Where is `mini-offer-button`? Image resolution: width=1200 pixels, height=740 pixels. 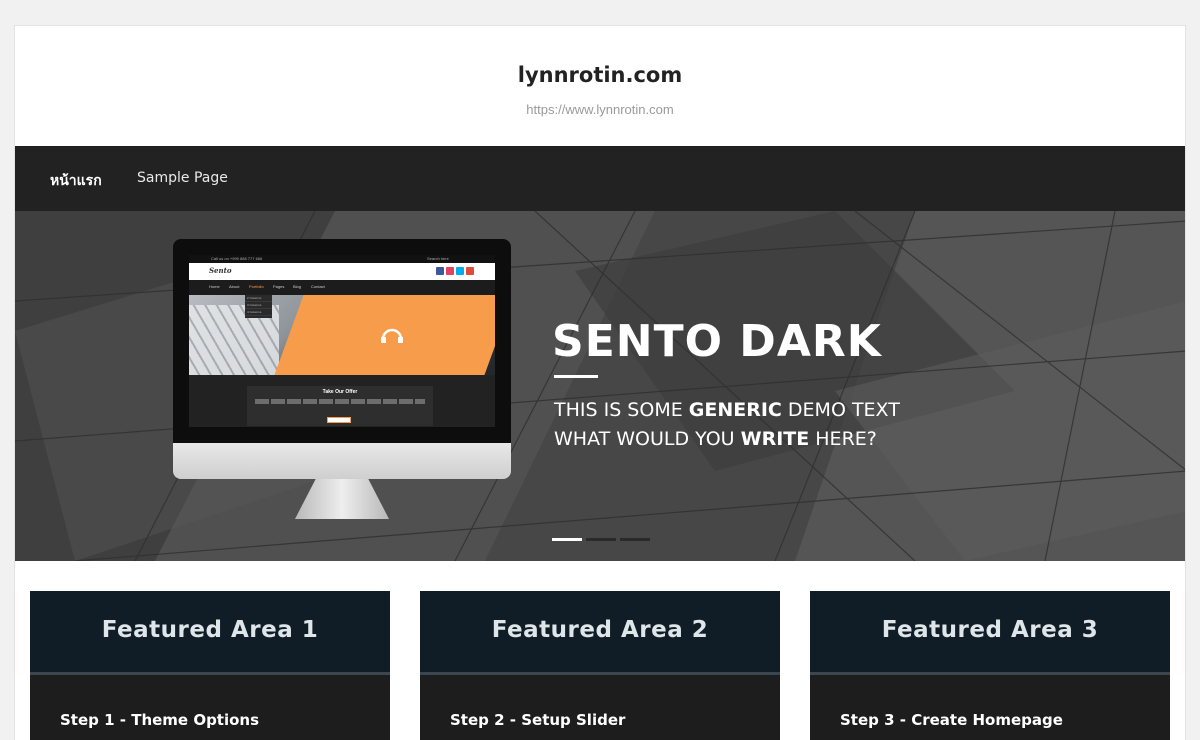
mini-offer-button is located at coordinates (339, 420).